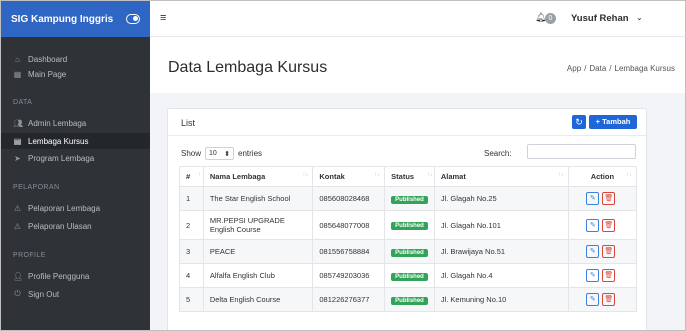 The image size is (686, 331). What do you see at coordinates (163, 18) in the screenshot?
I see `hamburger-icon: ≡` at bounding box center [163, 18].